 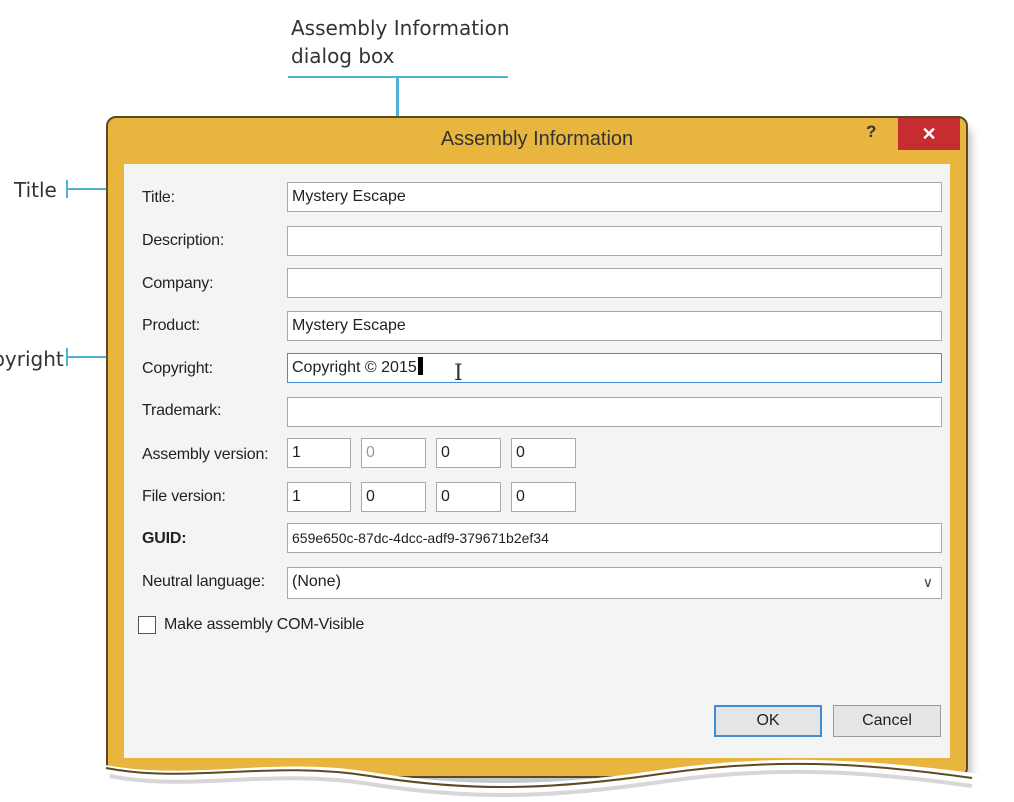 What do you see at coordinates (537, 139) in the screenshot?
I see `dialog-title: Assembly Information` at bounding box center [537, 139].